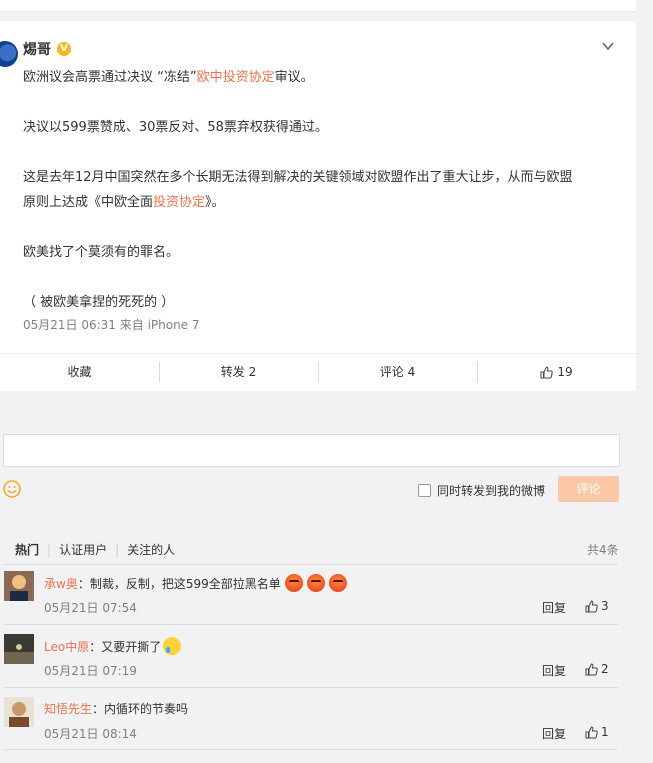 Image resolution: width=653 pixels, height=763 pixels. What do you see at coordinates (605, 732) in the screenshot?
I see `comment-like-count: 1` at bounding box center [605, 732].